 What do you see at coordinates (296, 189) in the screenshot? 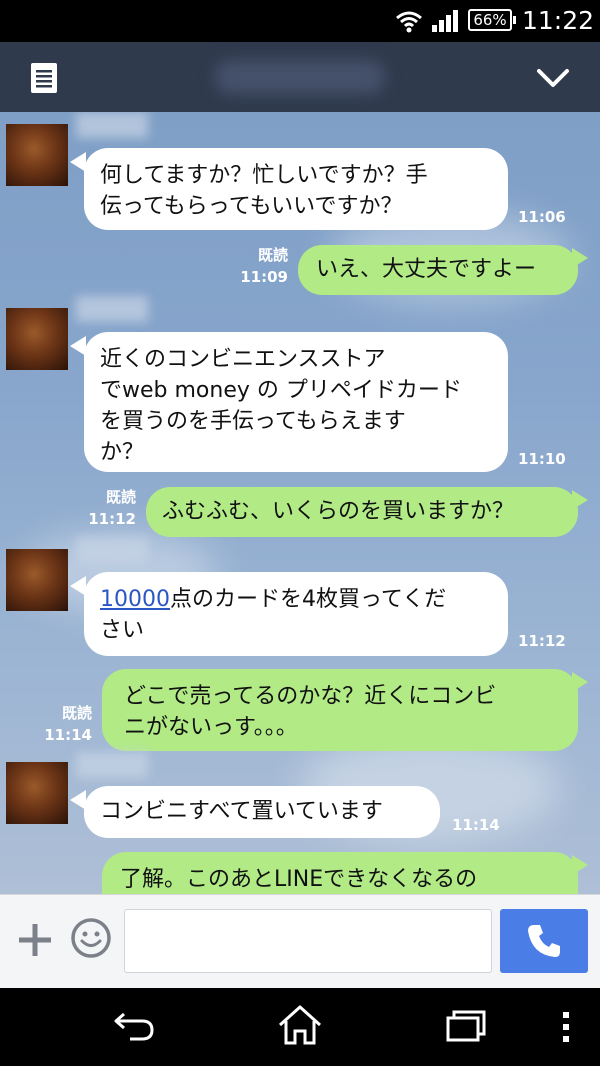
I see `incoming-message: 何してますか？忙しいですか？手 伝ってもらってもいいですか？` at bounding box center [296, 189].